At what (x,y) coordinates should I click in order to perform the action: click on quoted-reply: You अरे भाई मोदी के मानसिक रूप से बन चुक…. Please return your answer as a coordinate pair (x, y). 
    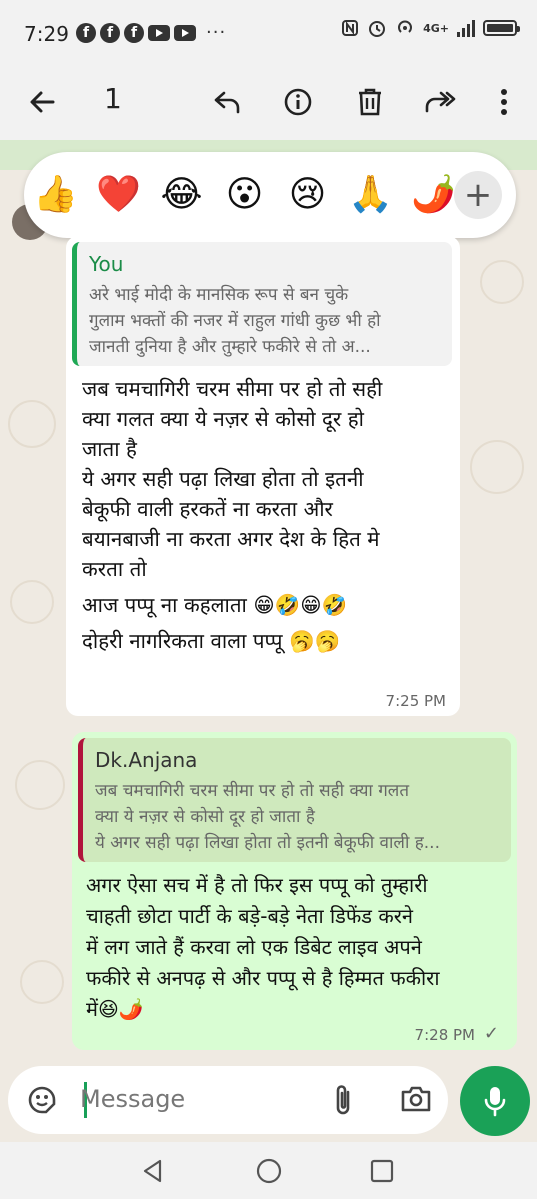
    Looking at the image, I should click on (262, 304).